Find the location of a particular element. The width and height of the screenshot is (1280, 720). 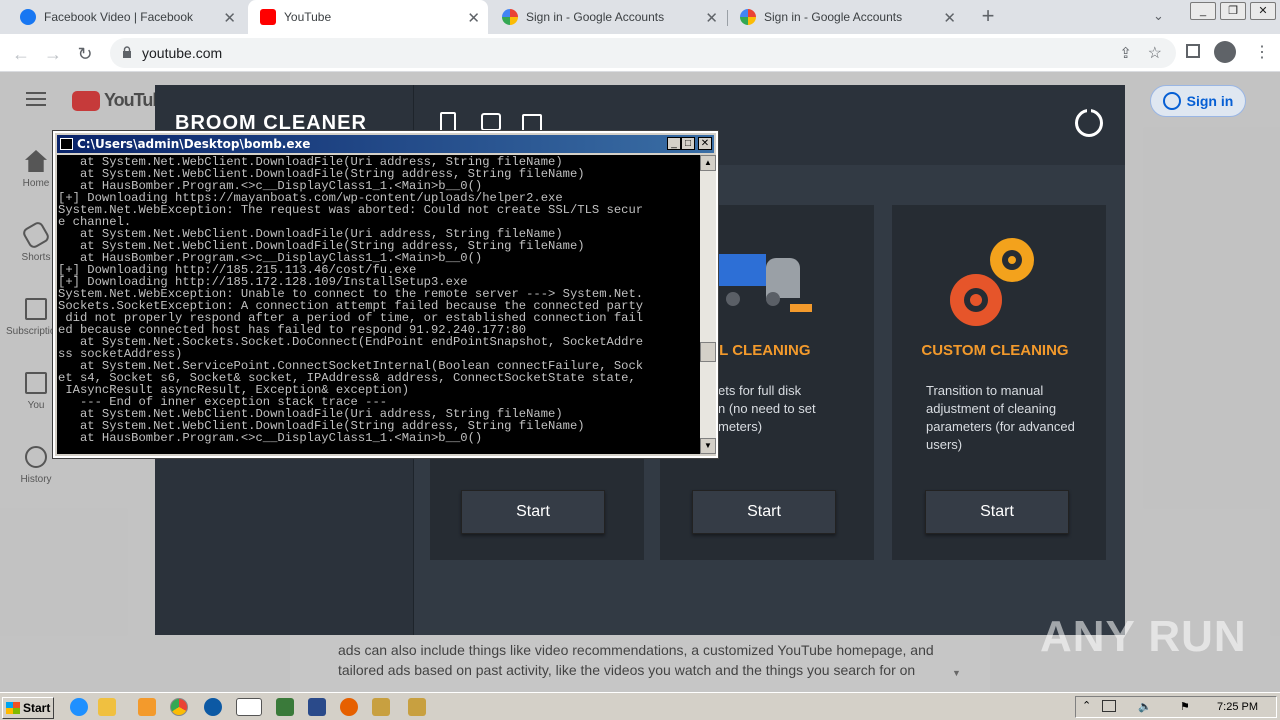

console-maximize-button: □ is located at coordinates (688, 143).